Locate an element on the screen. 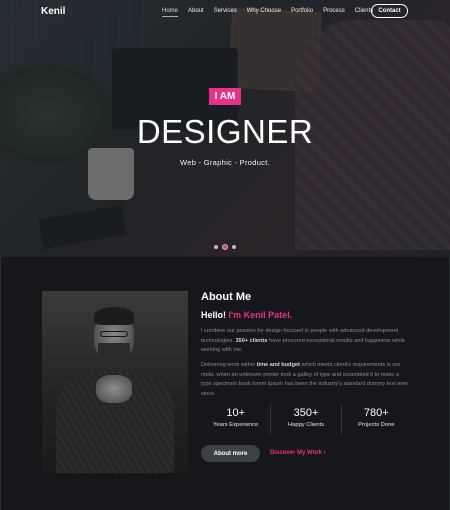  stat-value: 780+ is located at coordinates (376, 413).